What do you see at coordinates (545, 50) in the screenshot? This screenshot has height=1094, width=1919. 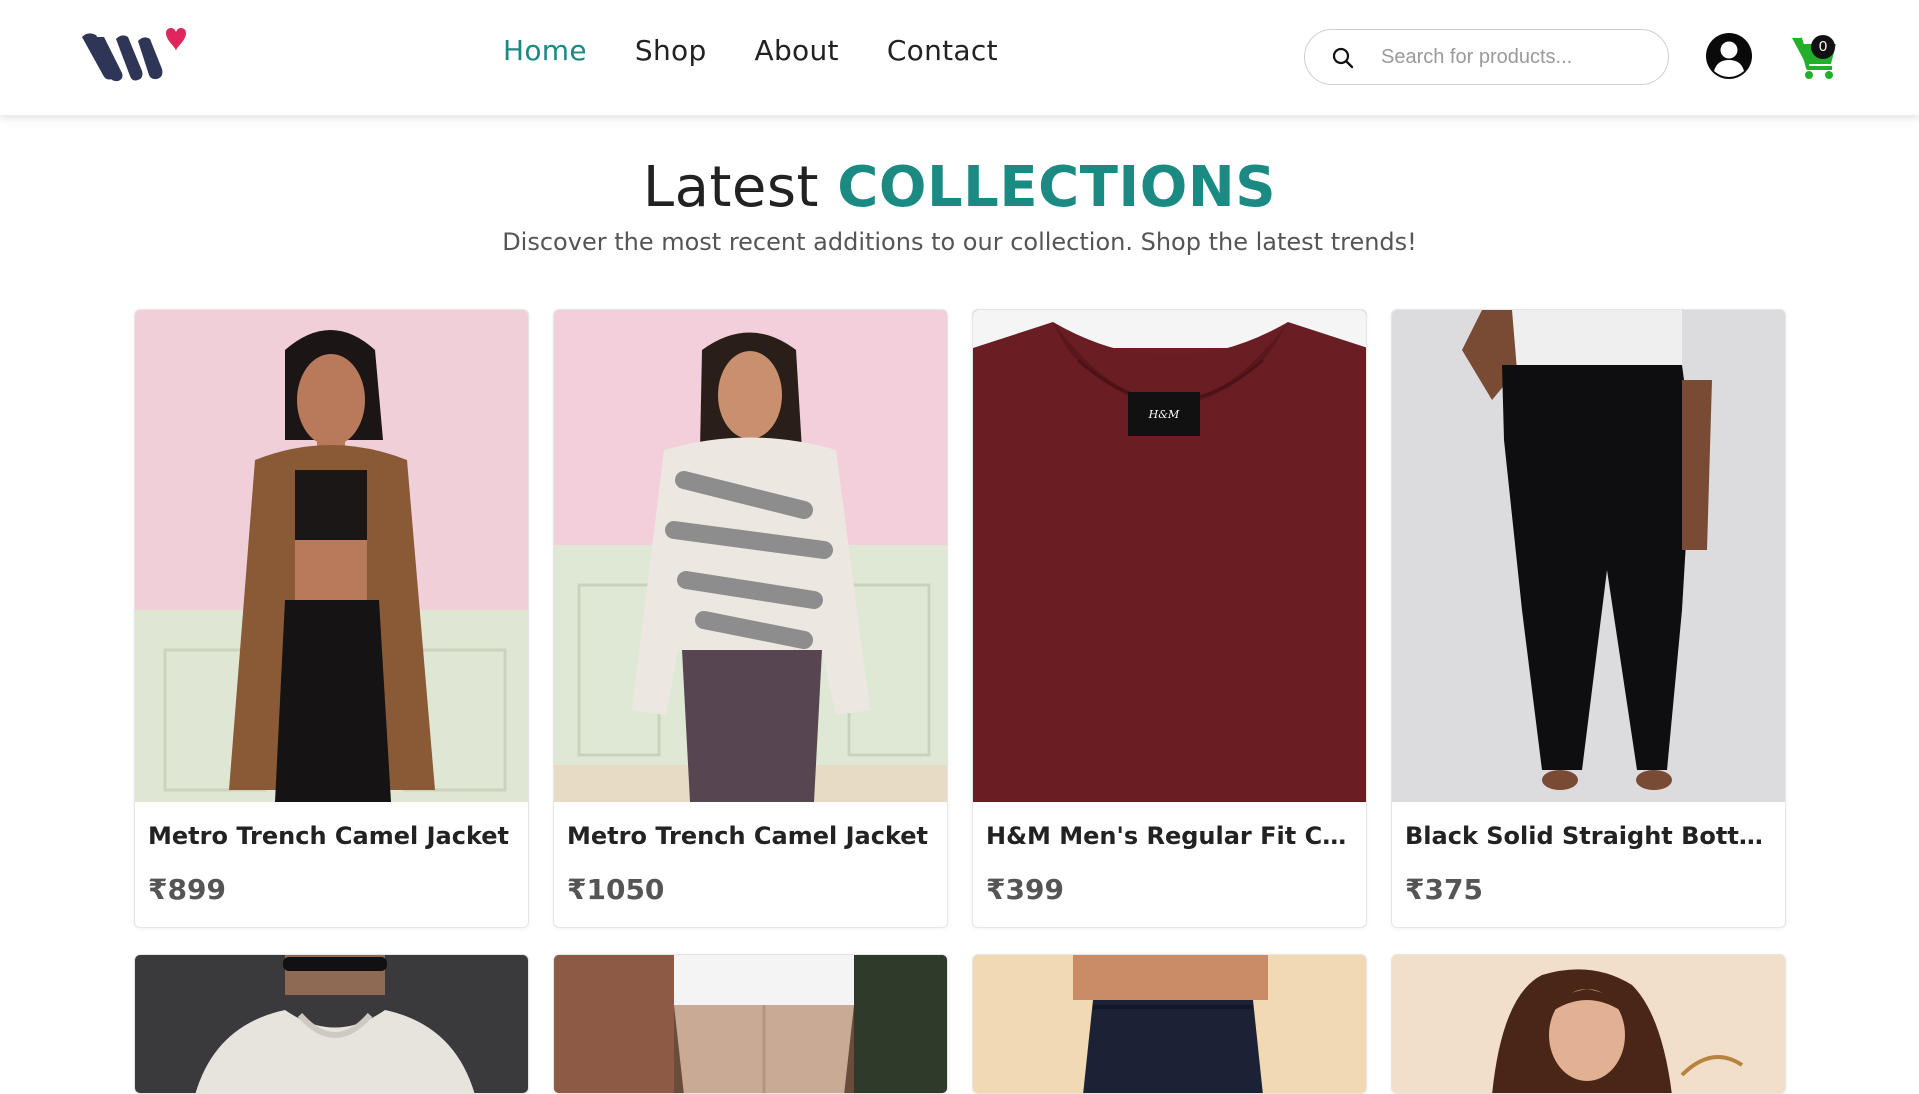 I see `nav-home: Home` at bounding box center [545, 50].